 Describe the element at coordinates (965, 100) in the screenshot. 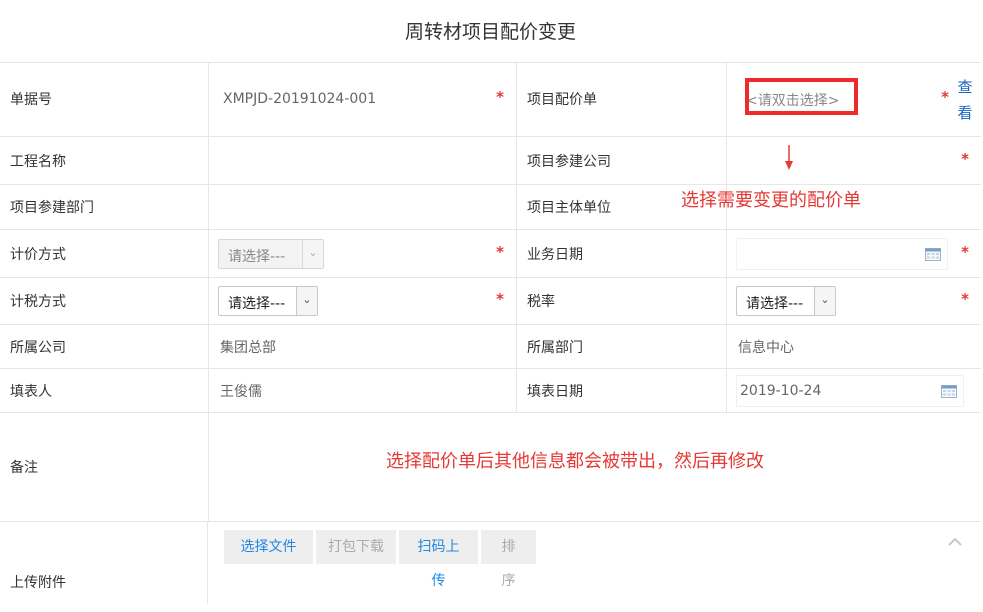

I see `view-link: 查看` at that location.